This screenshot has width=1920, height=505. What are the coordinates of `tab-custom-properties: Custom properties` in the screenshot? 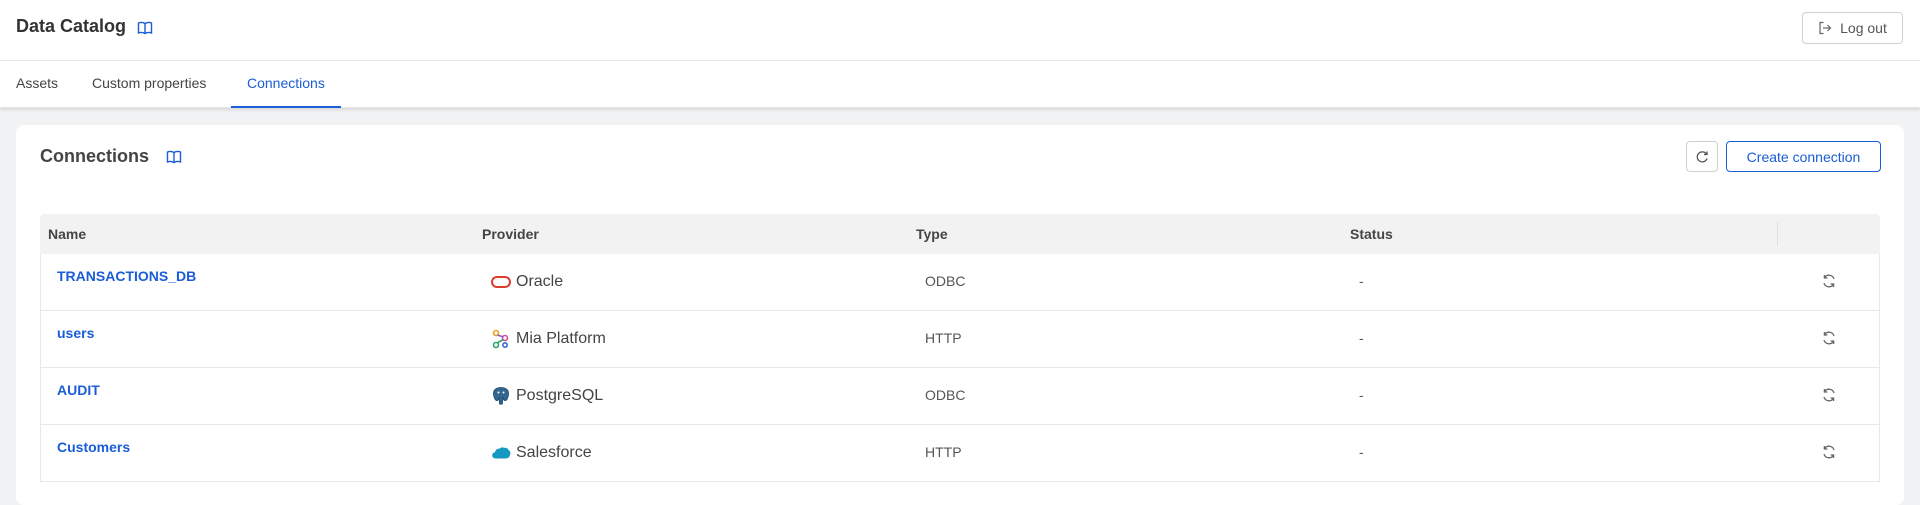 It's located at (149, 84).